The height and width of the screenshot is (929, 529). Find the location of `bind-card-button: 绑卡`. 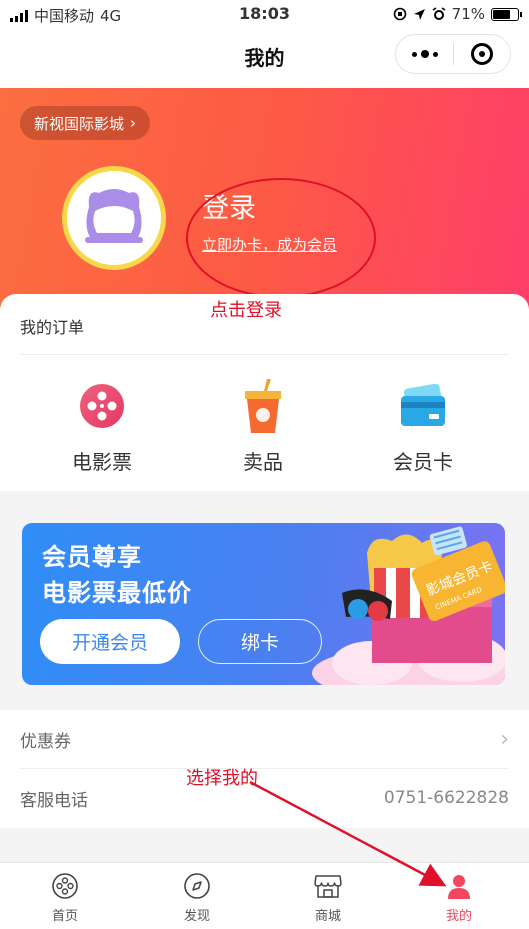

bind-card-button: 绑卡 is located at coordinates (260, 641).